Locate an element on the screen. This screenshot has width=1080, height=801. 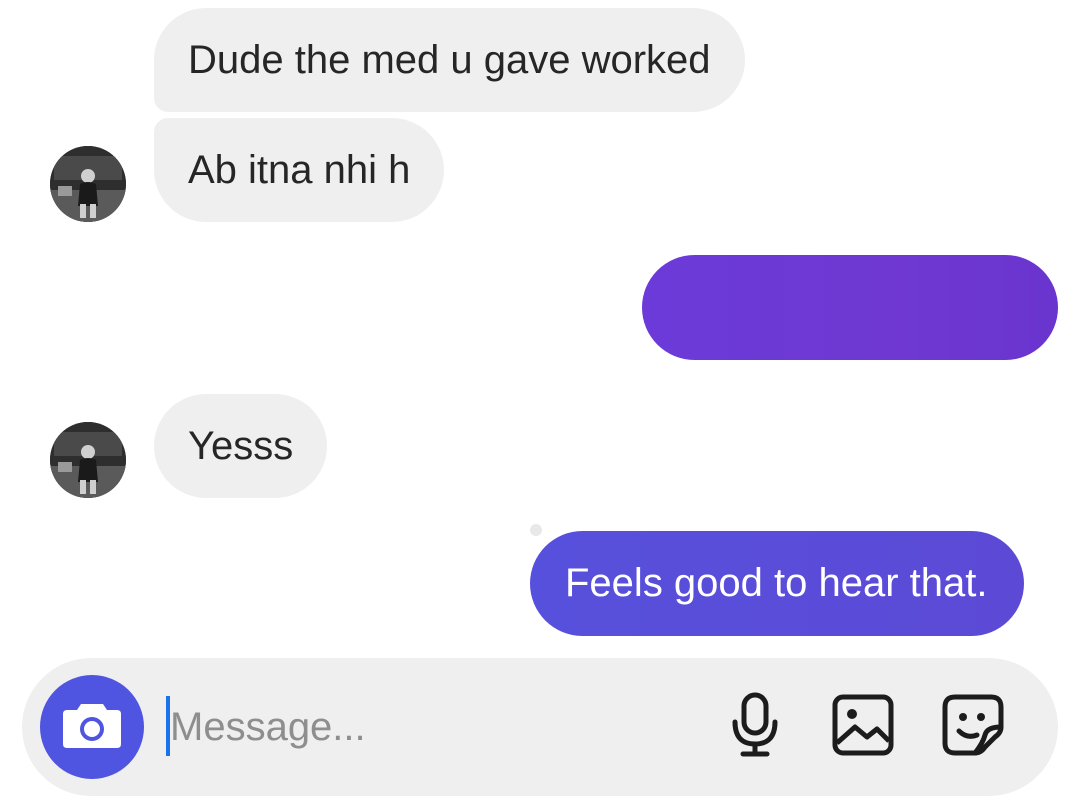
sticker-icon is located at coordinates (973, 727).